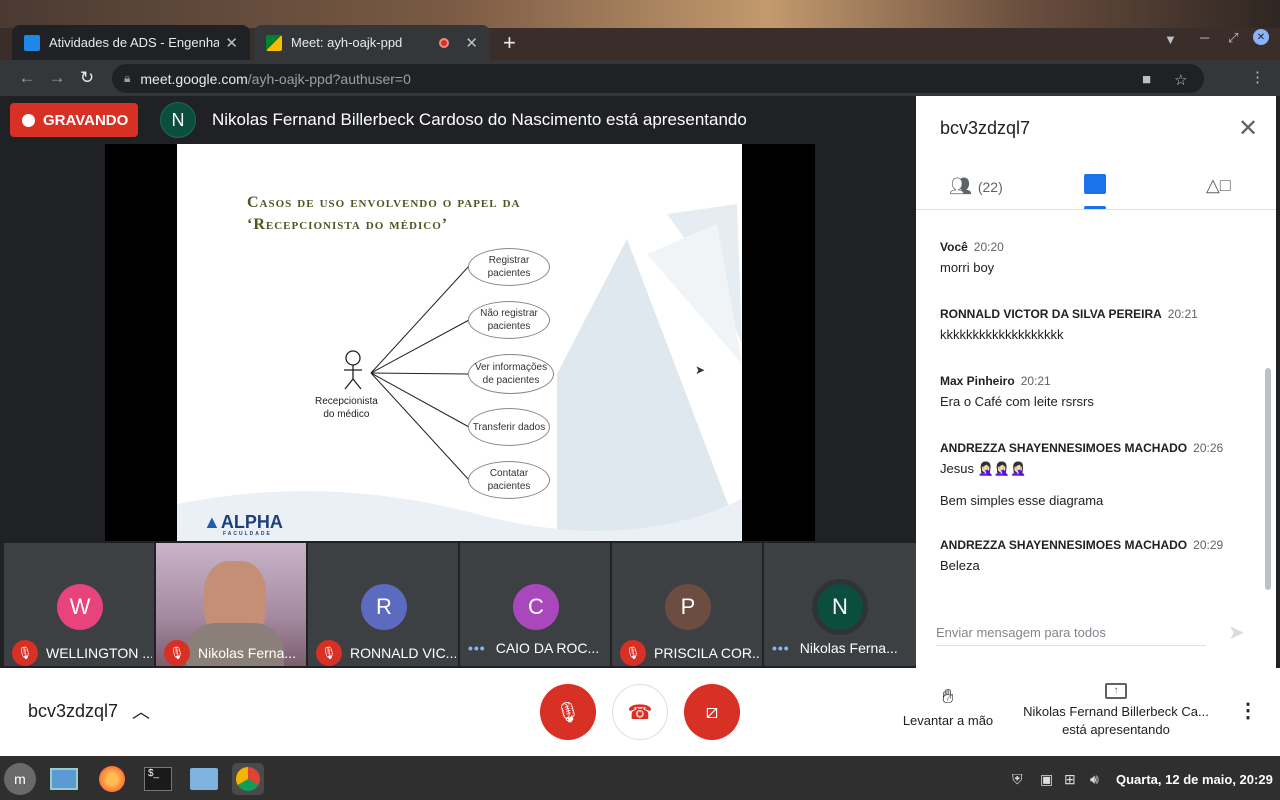 This screenshot has height=800, width=1280. I want to click on tab-people: 👥︎ (22), so click(976, 186).